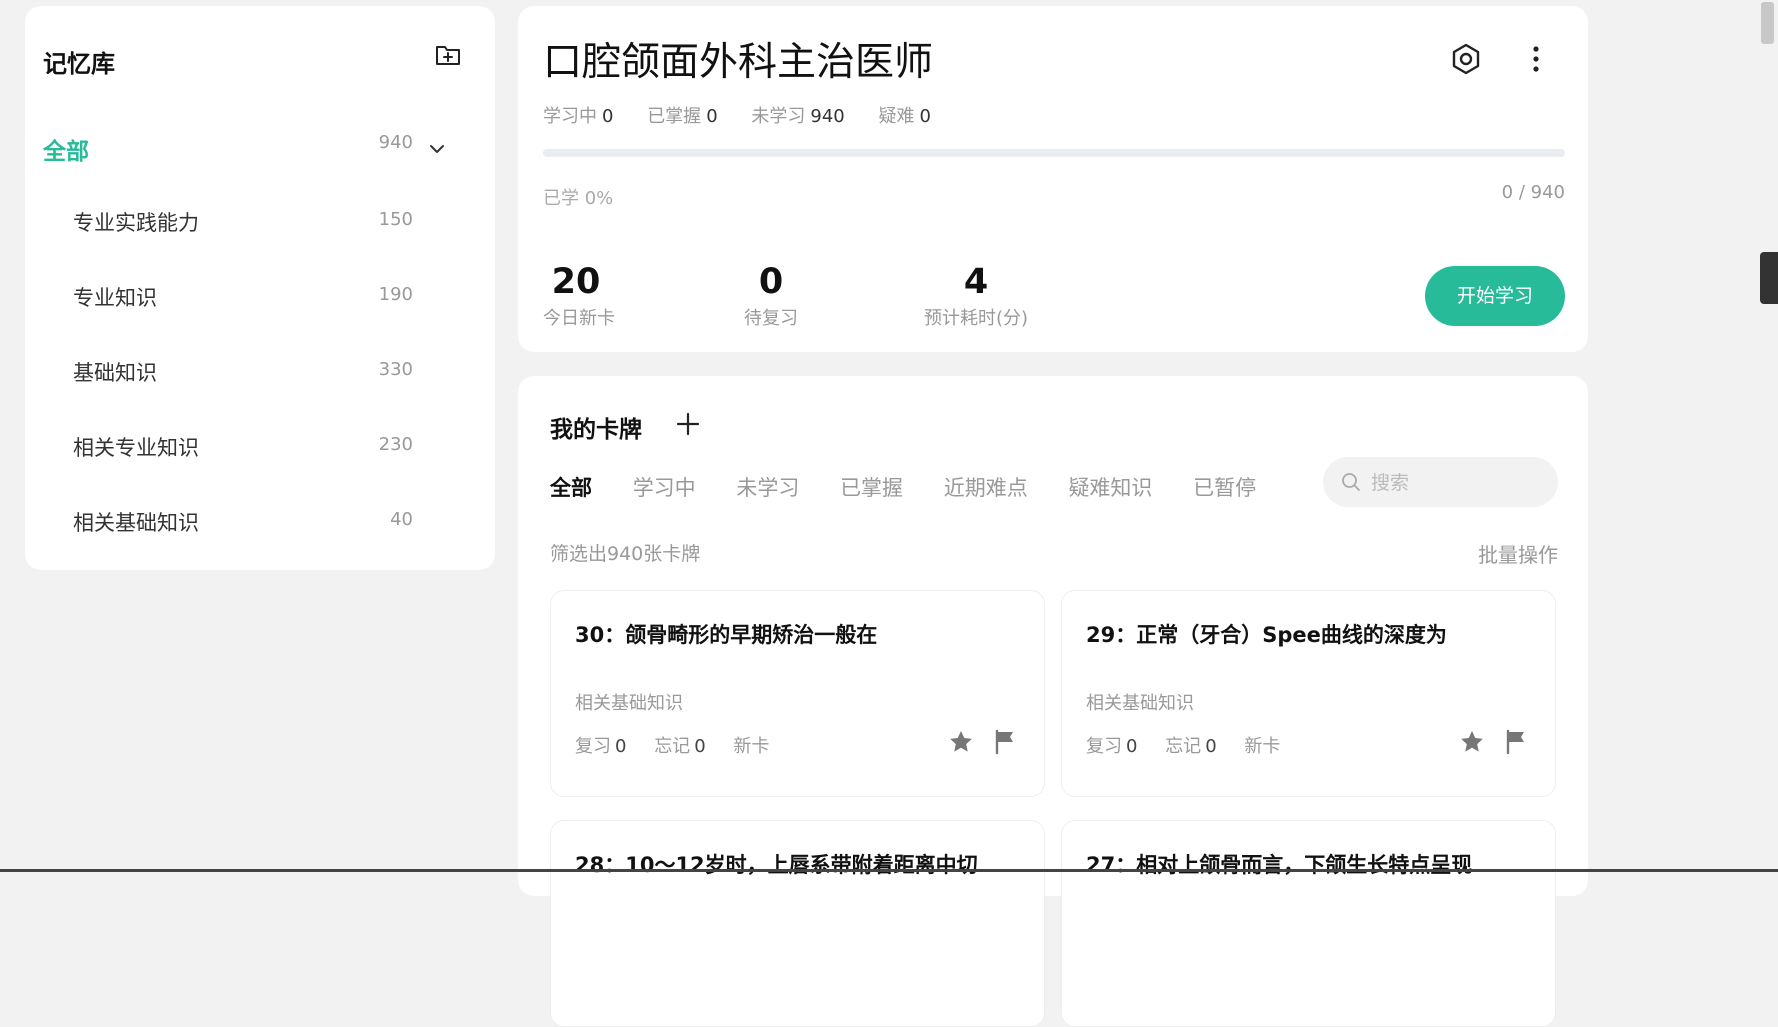 The height and width of the screenshot is (1027, 1778). What do you see at coordinates (268, 294) in the screenshot?
I see `sidebar-item-professional: 专业知识 190` at bounding box center [268, 294].